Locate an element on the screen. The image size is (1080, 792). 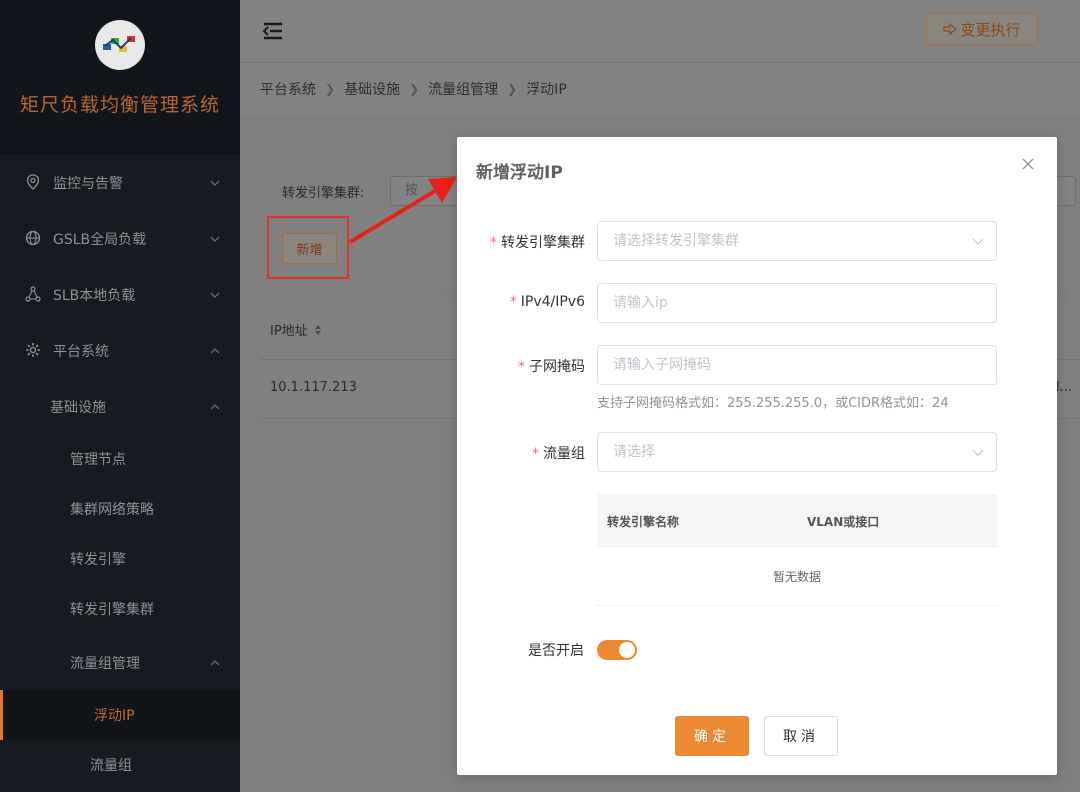
submenu-infrastructure: 基础设施 is located at coordinates (120, 407).